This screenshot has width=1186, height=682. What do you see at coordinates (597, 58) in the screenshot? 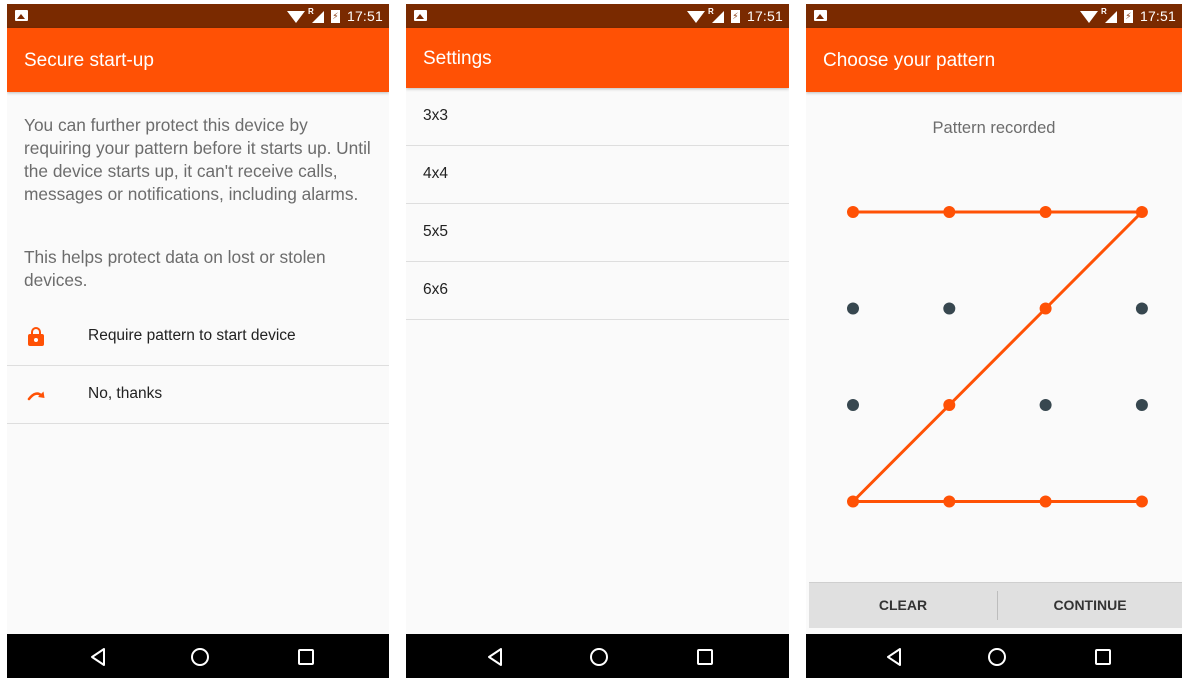
I see `app-bar: Settings` at bounding box center [597, 58].